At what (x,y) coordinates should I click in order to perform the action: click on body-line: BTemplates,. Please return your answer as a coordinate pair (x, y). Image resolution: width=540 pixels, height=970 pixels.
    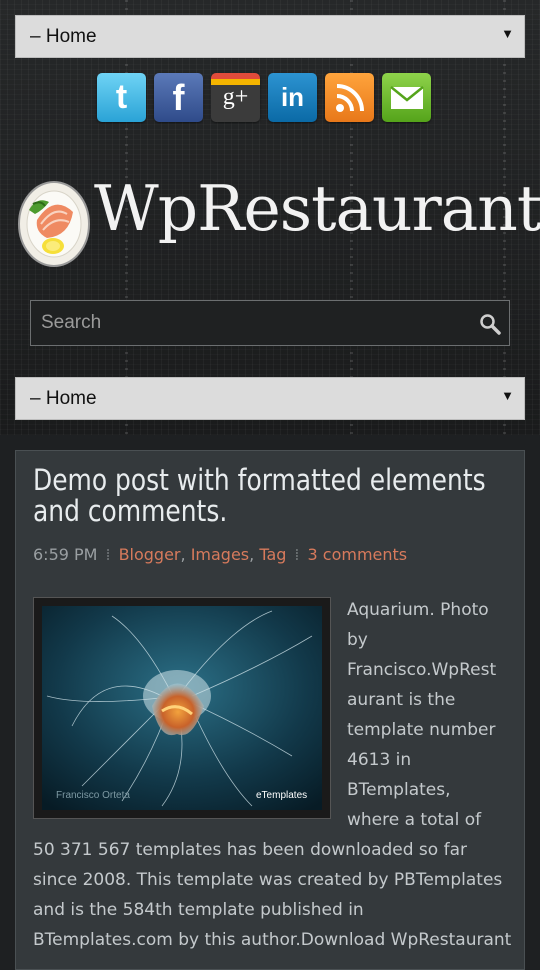
    Looking at the image, I should click on (399, 790).